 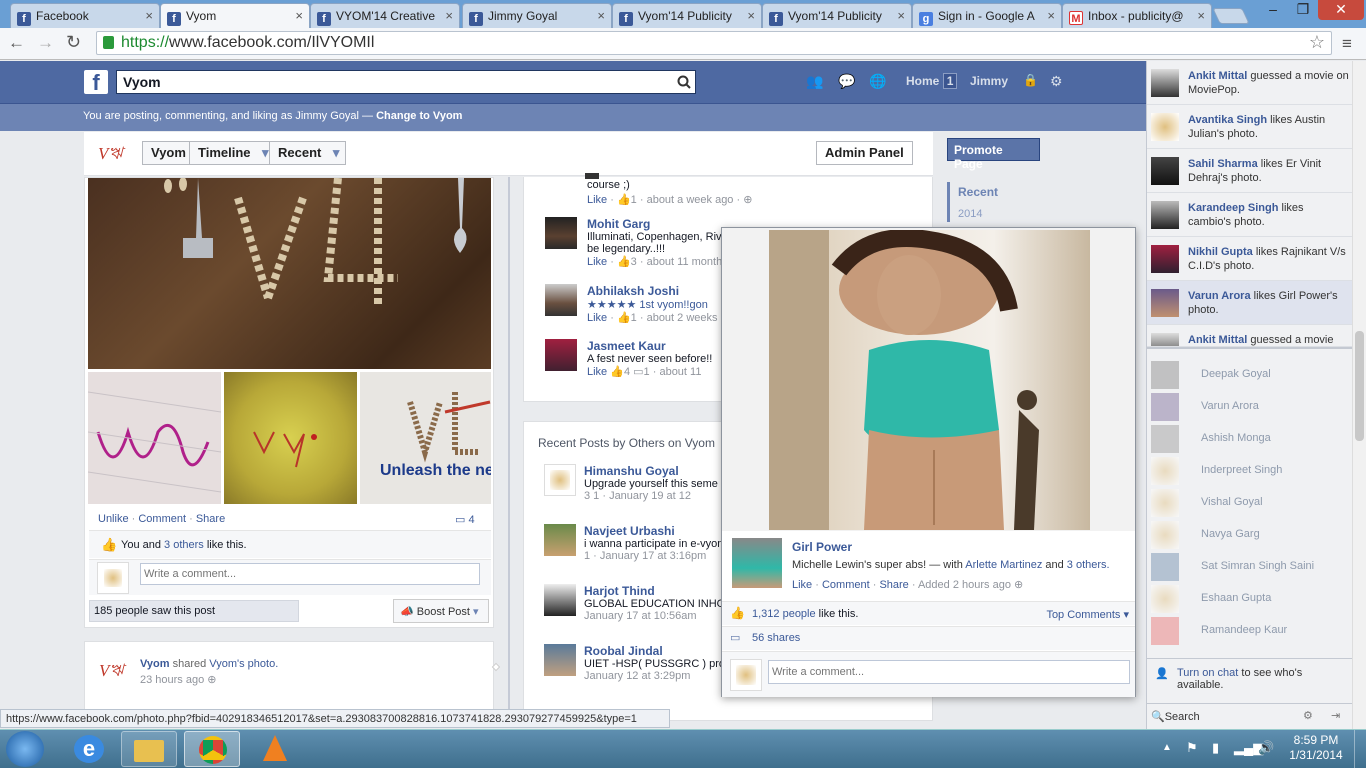 I want to click on admin-panel-button: Admin Panel, so click(x=864, y=153).